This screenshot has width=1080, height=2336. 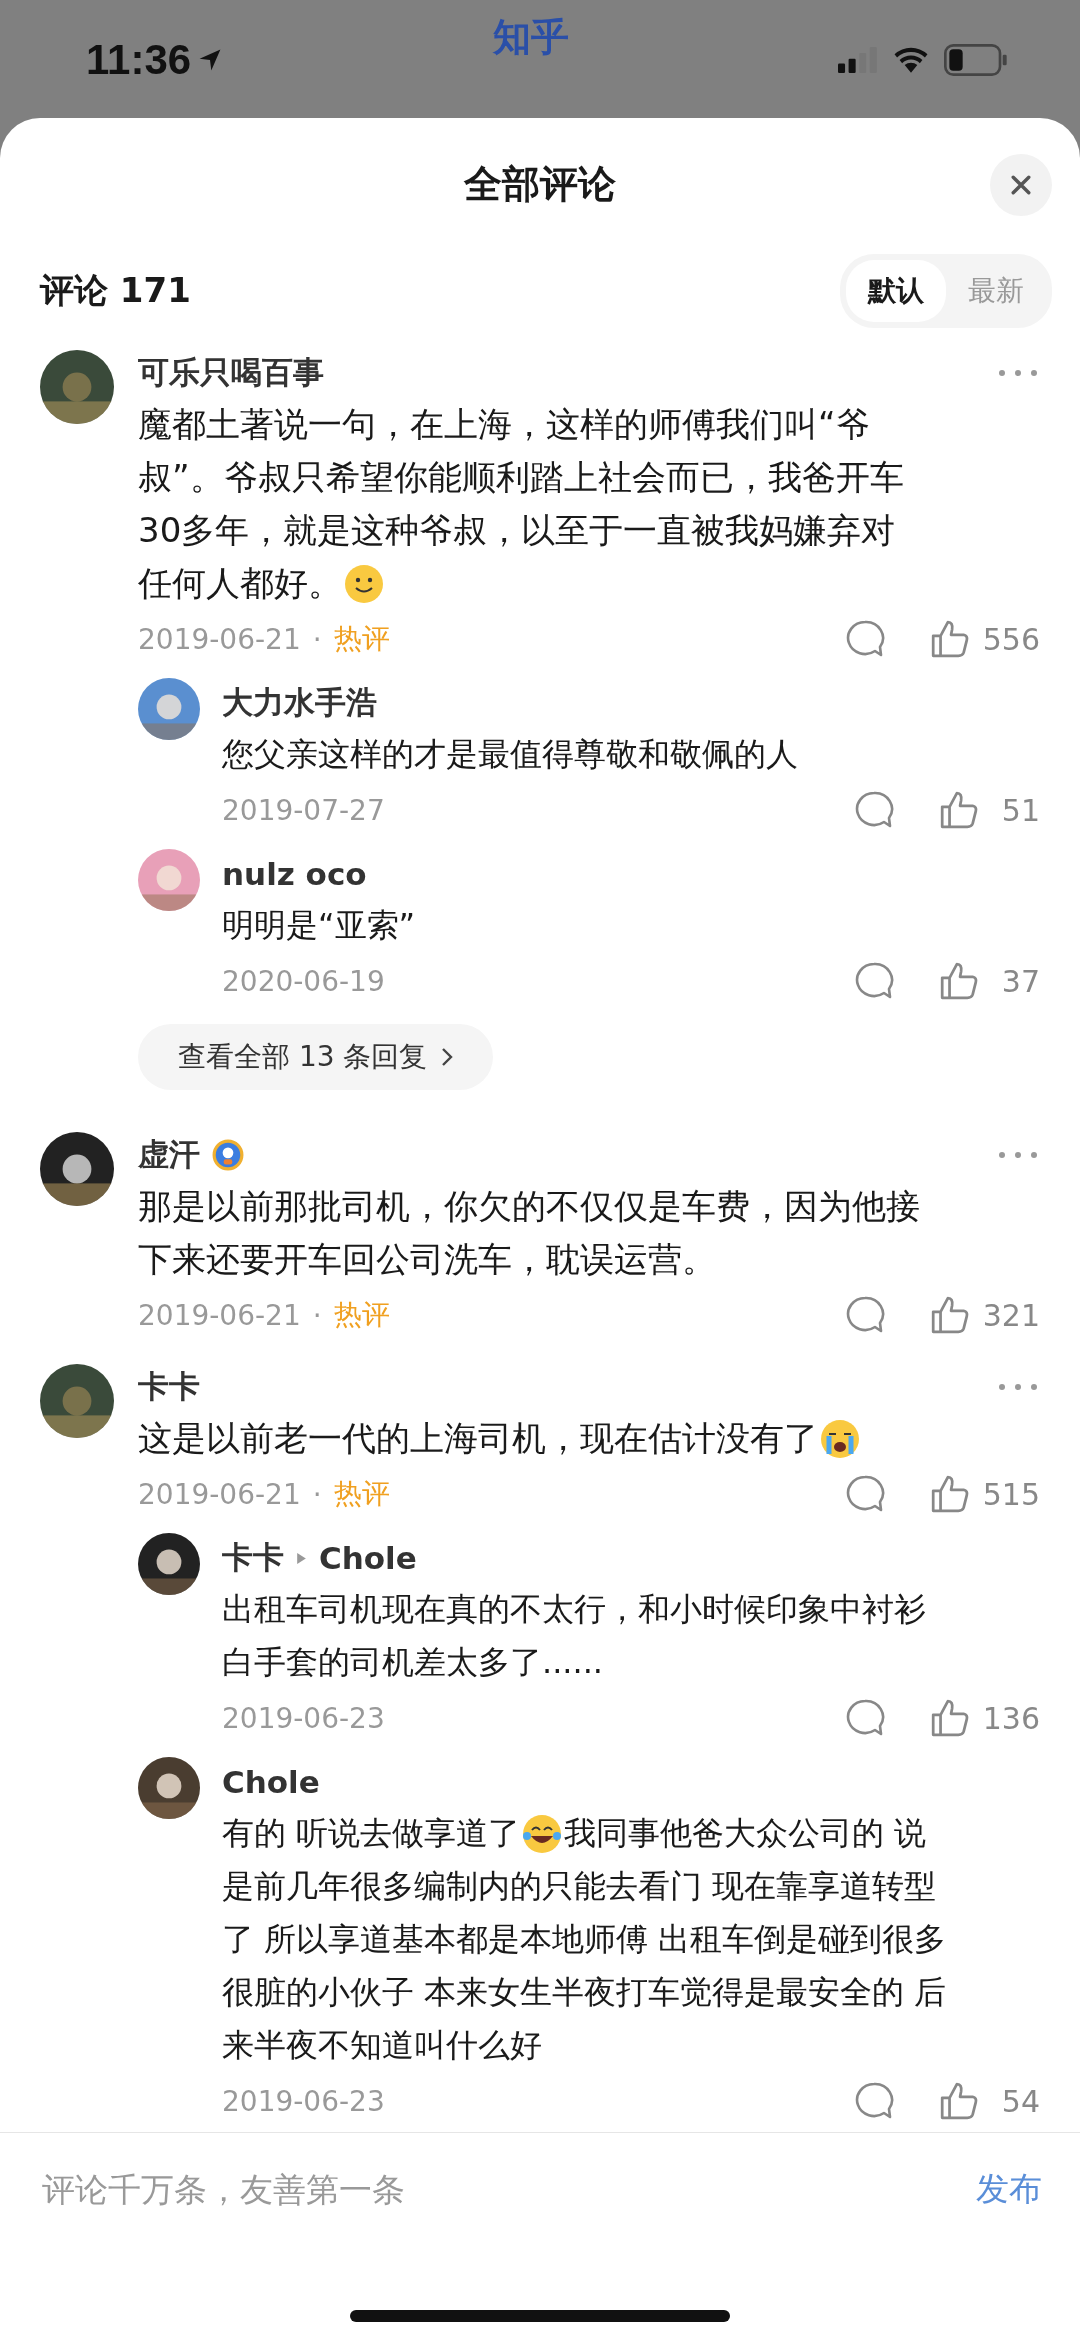 I want to click on reply-text: 是前几年很多编制内的只能去看门 现在靠享道转型, so click(x=579, y=1886).